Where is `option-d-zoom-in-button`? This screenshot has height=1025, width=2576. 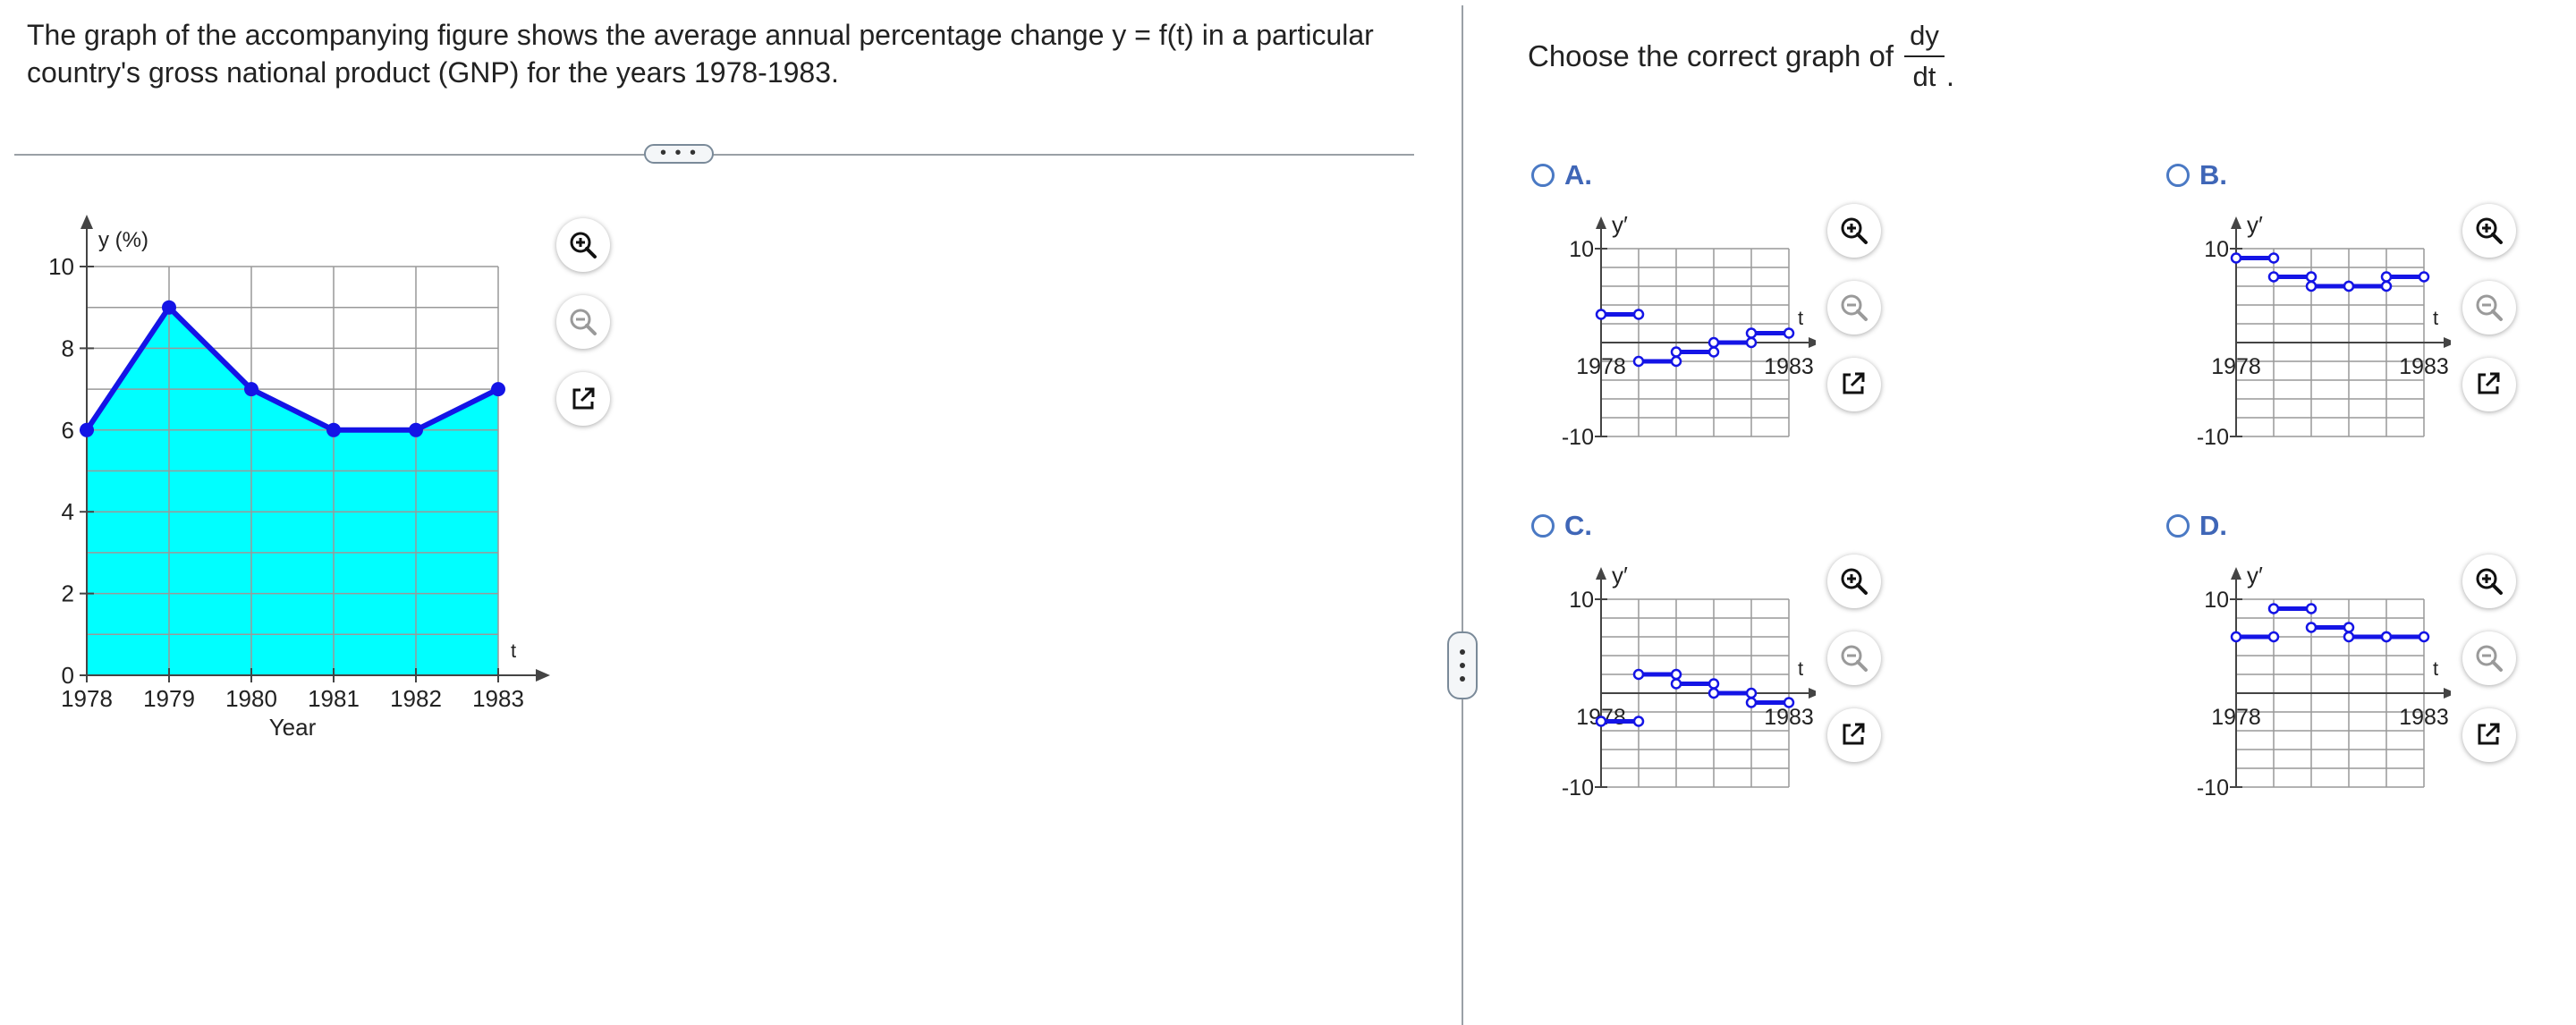 option-d-zoom-in-button is located at coordinates (2489, 582).